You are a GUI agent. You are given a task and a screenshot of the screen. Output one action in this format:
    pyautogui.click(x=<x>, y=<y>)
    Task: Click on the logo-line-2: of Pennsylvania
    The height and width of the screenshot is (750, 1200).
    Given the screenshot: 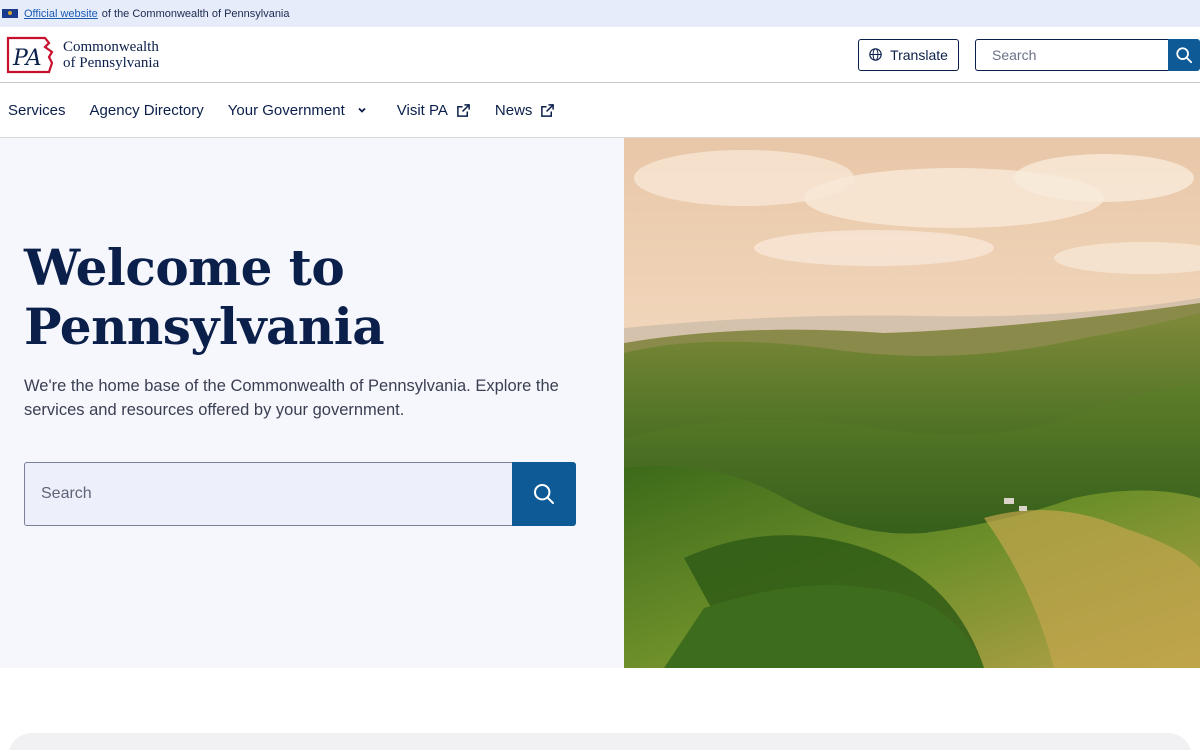 What is the action you would take?
    pyautogui.click(x=111, y=62)
    